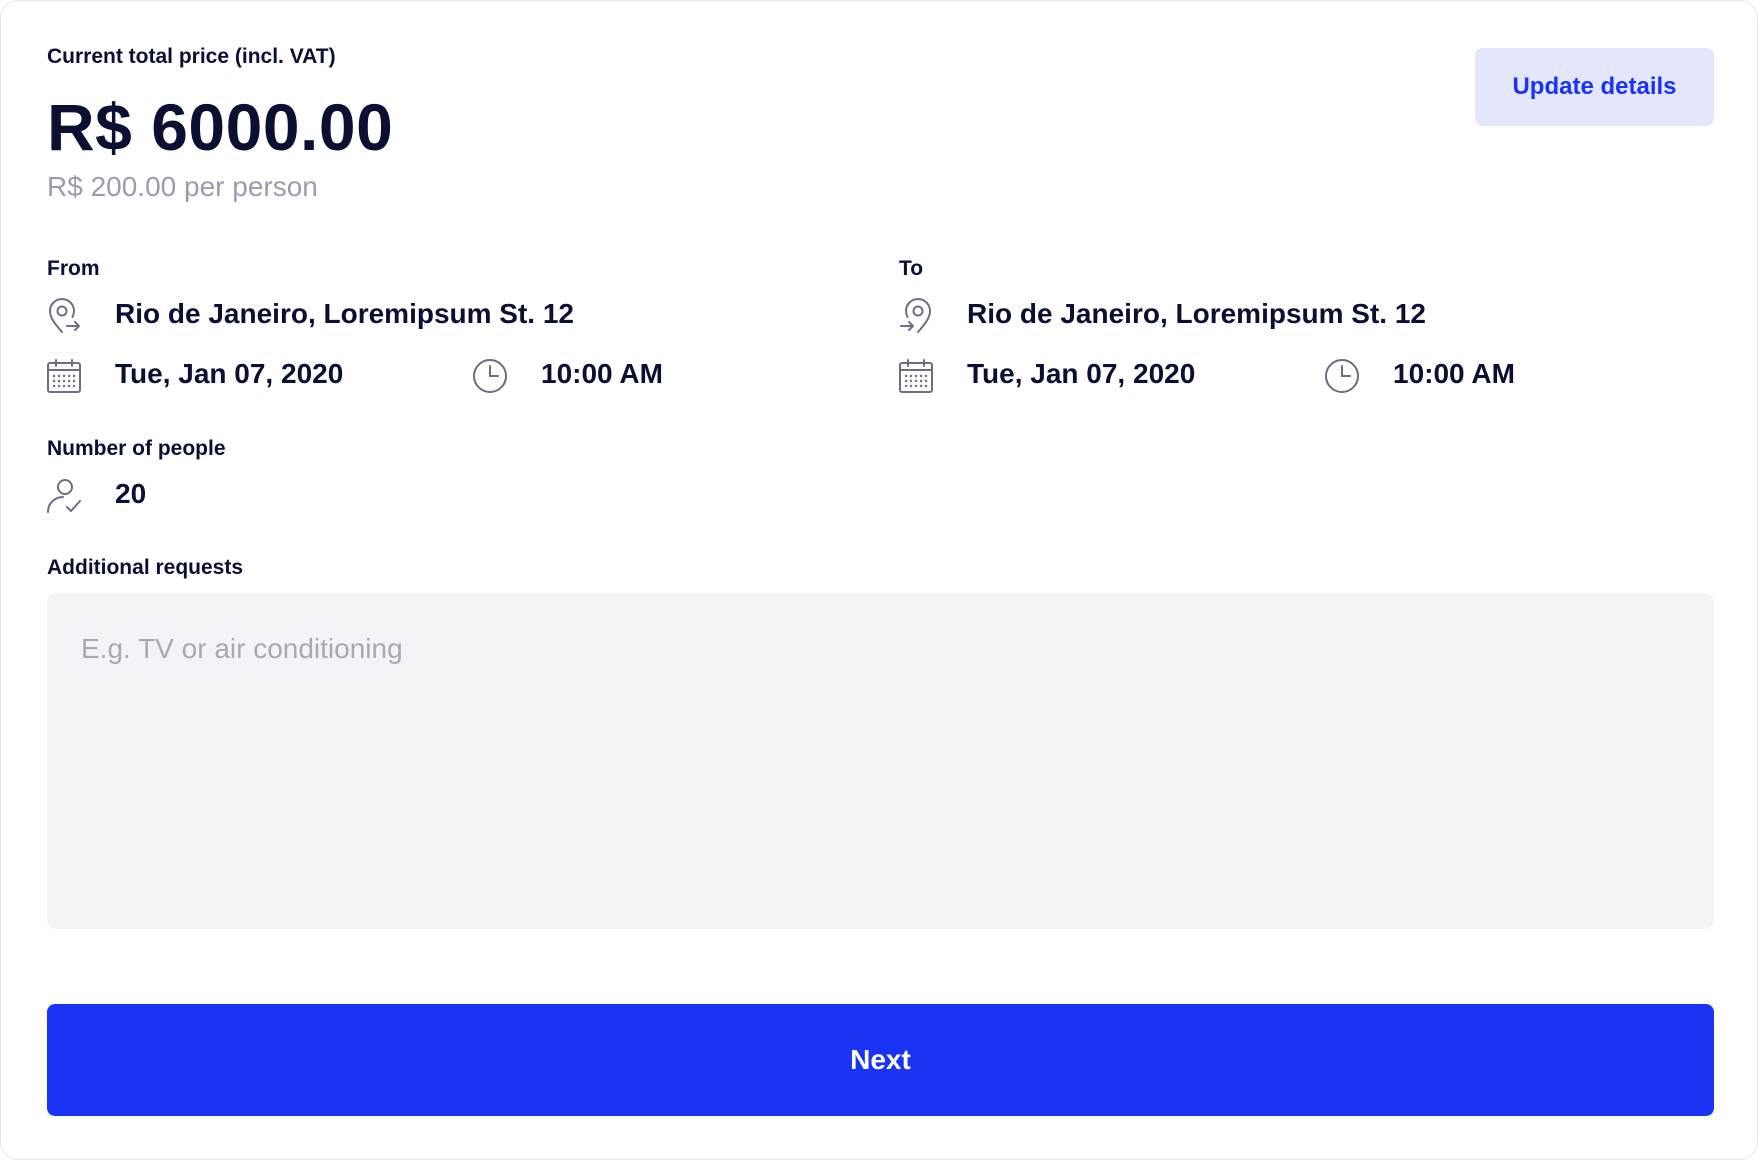 Image resolution: width=1760 pixels, height=1162 pixels. Describe the element at coordinates (1197, 313) in the screenshot. I see `to-address: Rio de Janeiro, Loremipsum St. 12` at that location.